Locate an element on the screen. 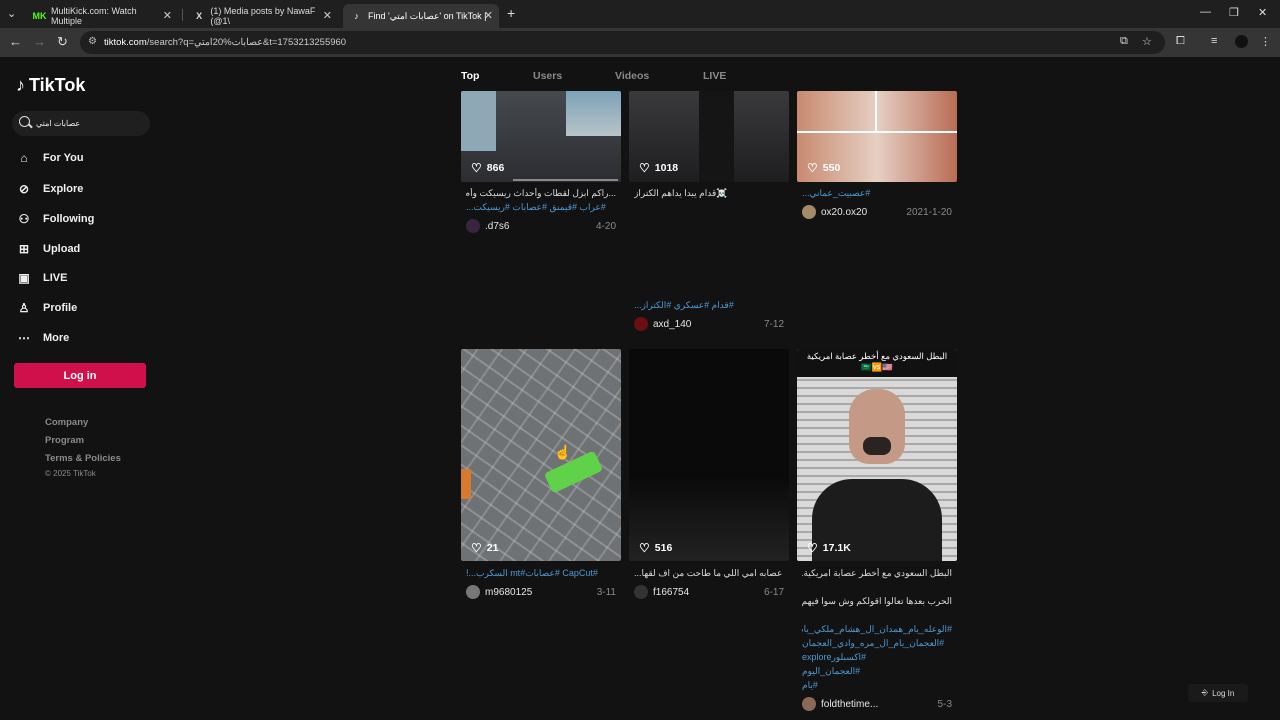  like-value: 1018 is located at coordinates (666, 168).